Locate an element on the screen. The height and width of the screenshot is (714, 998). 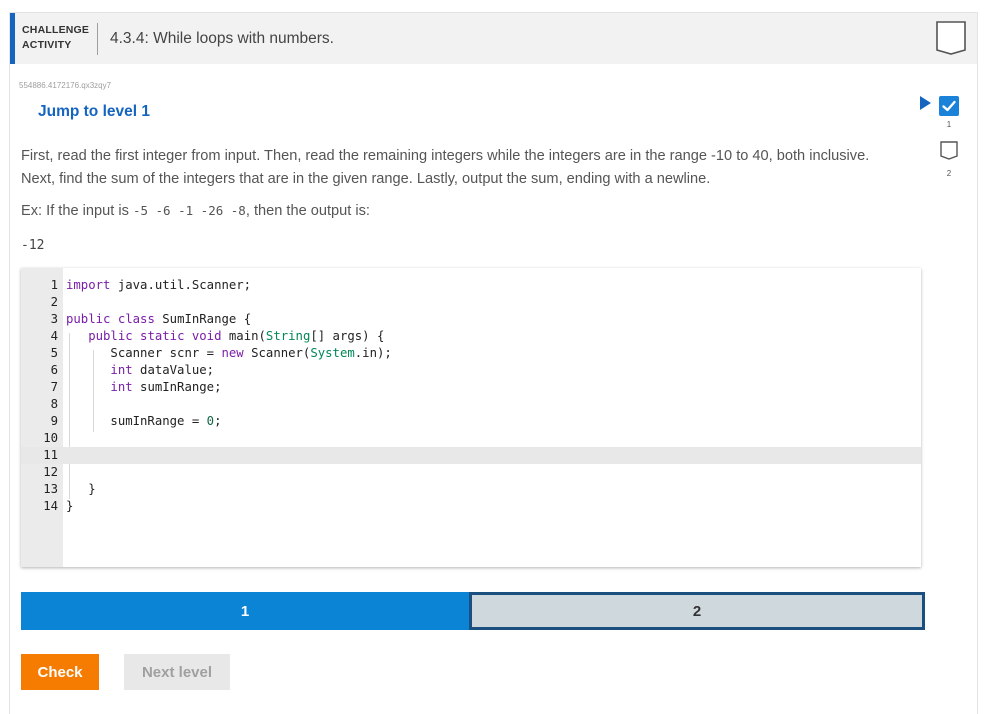
line-number: 1 is located at coordinates (54, 285).